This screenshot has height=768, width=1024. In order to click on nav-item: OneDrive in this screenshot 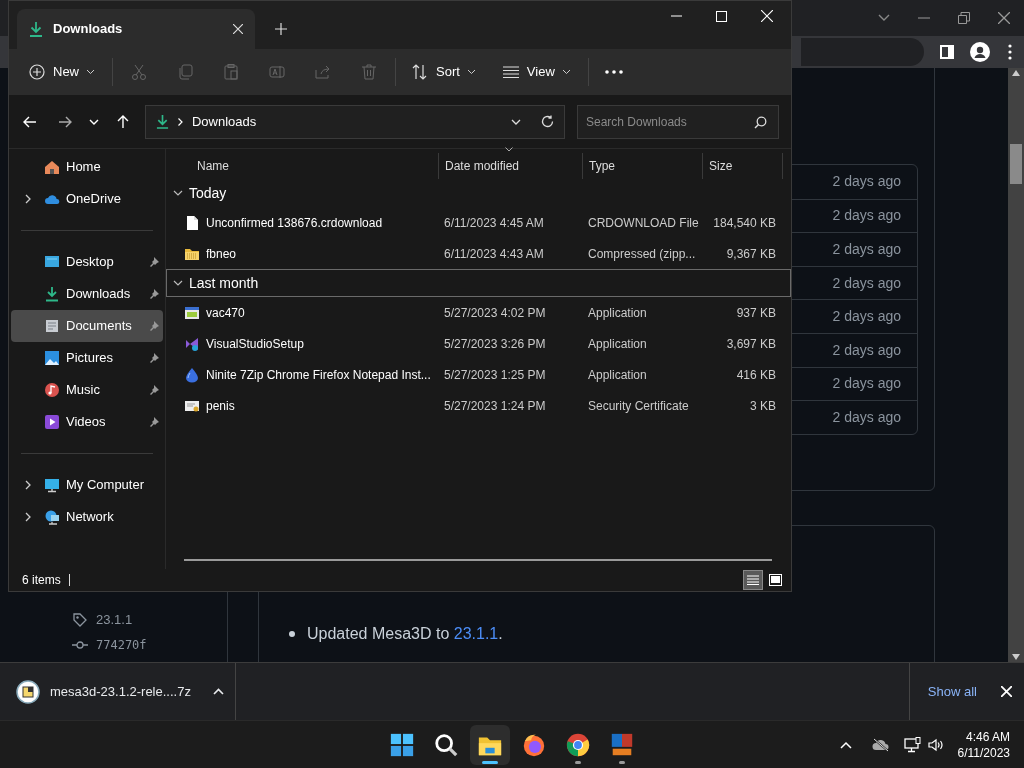, I will do `click(87, 199)`.